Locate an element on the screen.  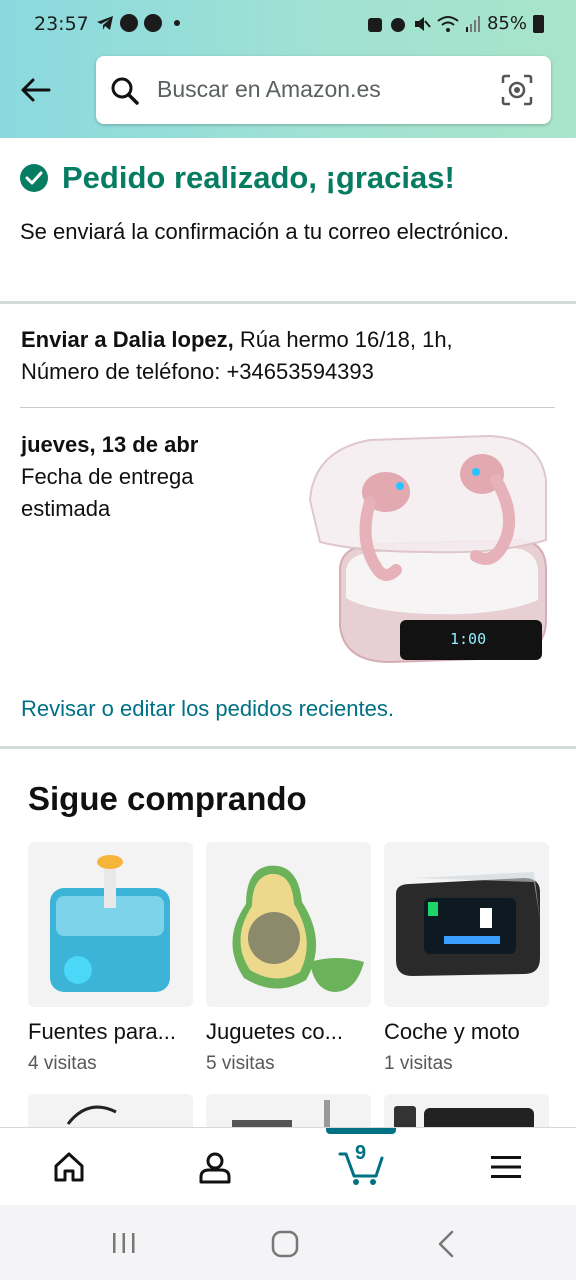
mute-icon is located at coordinates (422, 23).